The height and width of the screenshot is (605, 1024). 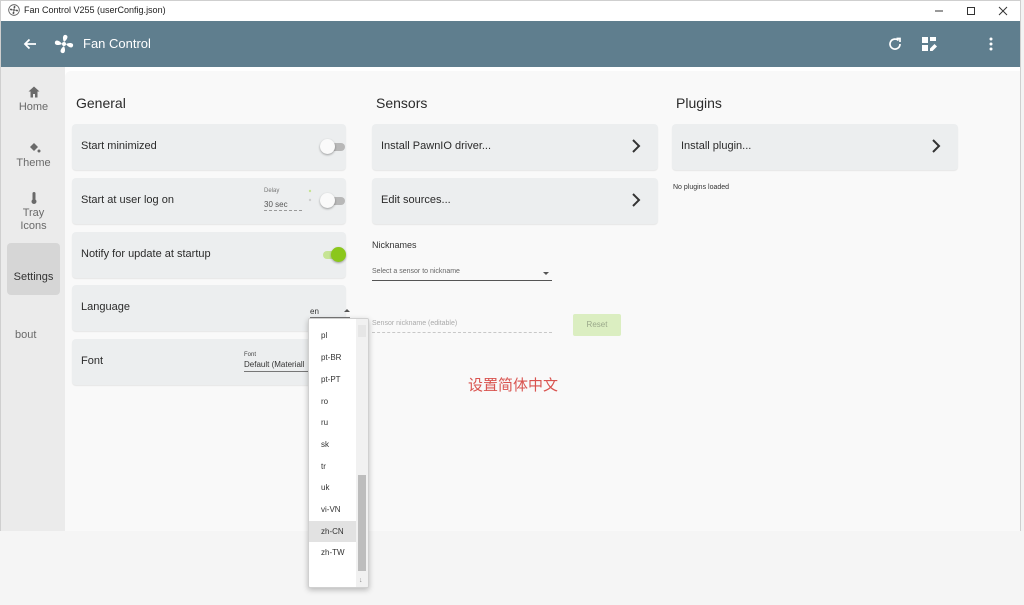 I want to click on start-minimized-label: Start minimized, so click(x=119, y=146).